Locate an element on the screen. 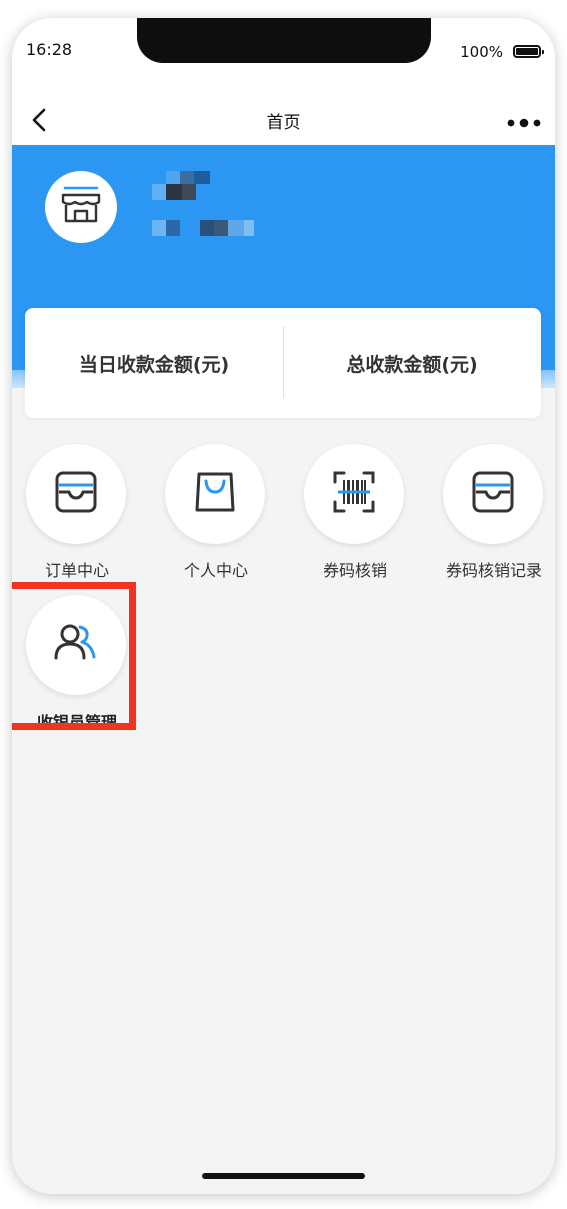 The image size is (567, 1209). menu-coupon-records: 券码核销记录 is located at coordinates (492, 519).